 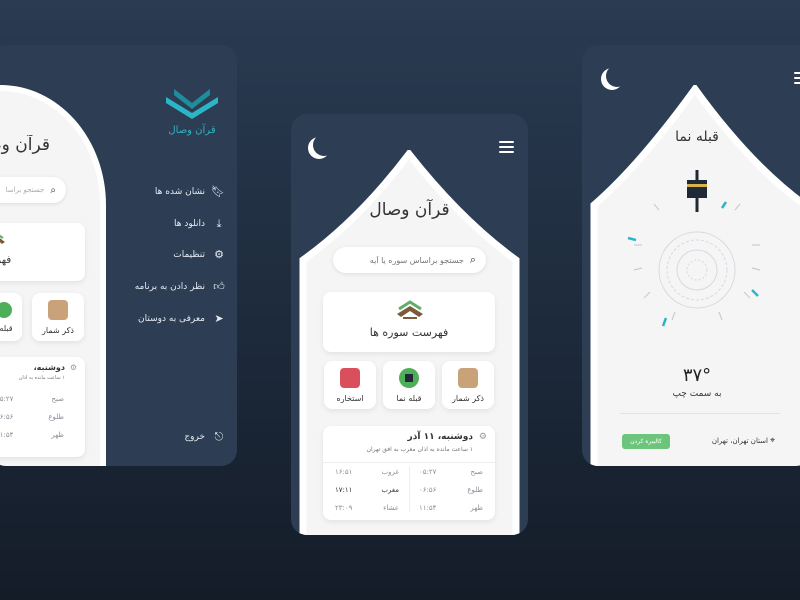 What do you see at coordinates (390, 490) in the screenshot?
I see `time-label: مغرب` at bounding box center [390, 490].